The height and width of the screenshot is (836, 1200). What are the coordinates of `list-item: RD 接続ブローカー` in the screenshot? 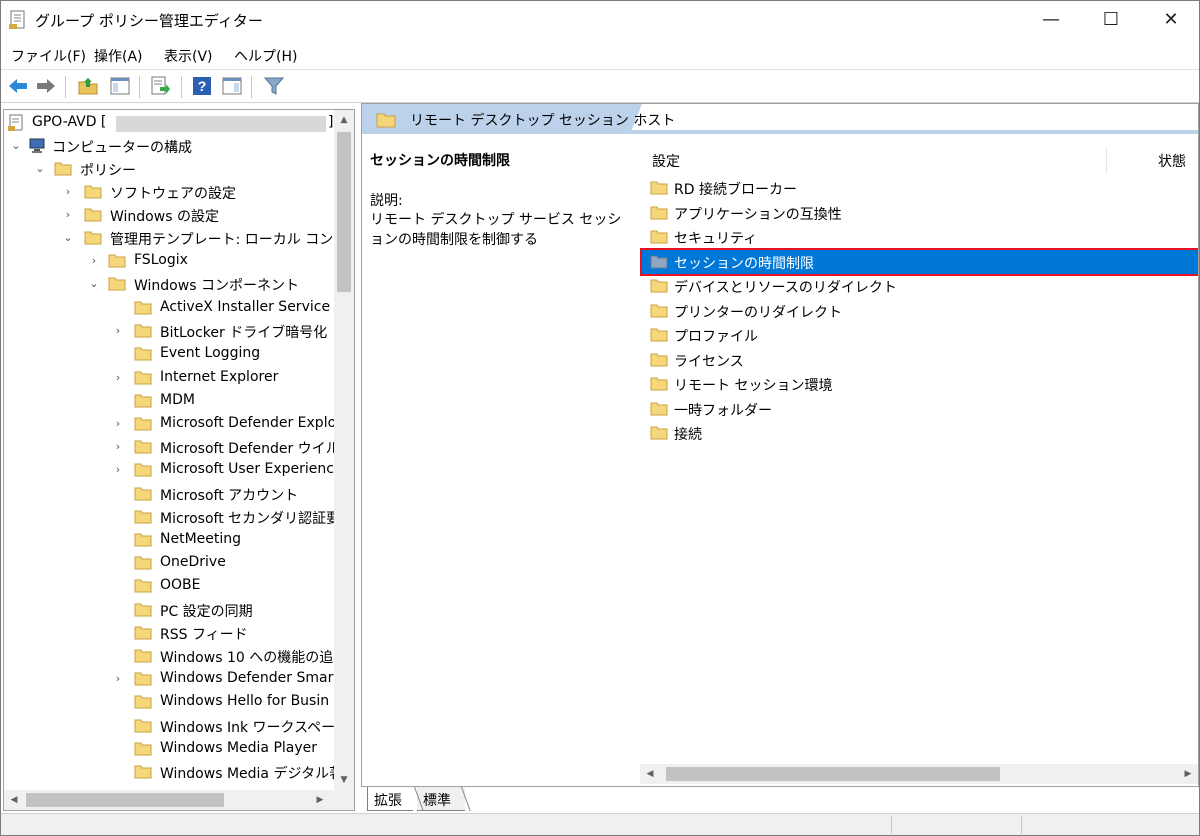 It's located at (919, 188).